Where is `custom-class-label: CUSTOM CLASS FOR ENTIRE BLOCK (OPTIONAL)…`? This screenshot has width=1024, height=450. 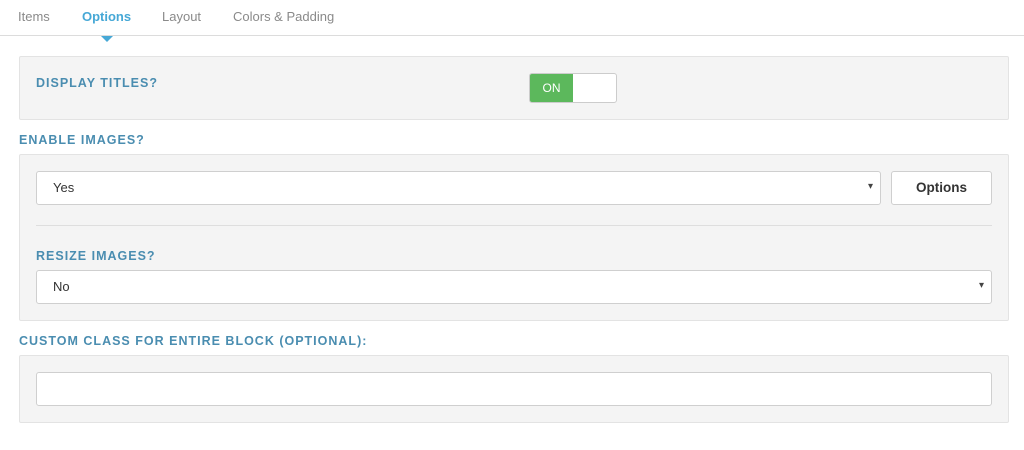
custom-class-label: CUSTOM CLASS FOR ENTIRE BLOCK (OPTIONAL)… is located at coordinates (193, 341).